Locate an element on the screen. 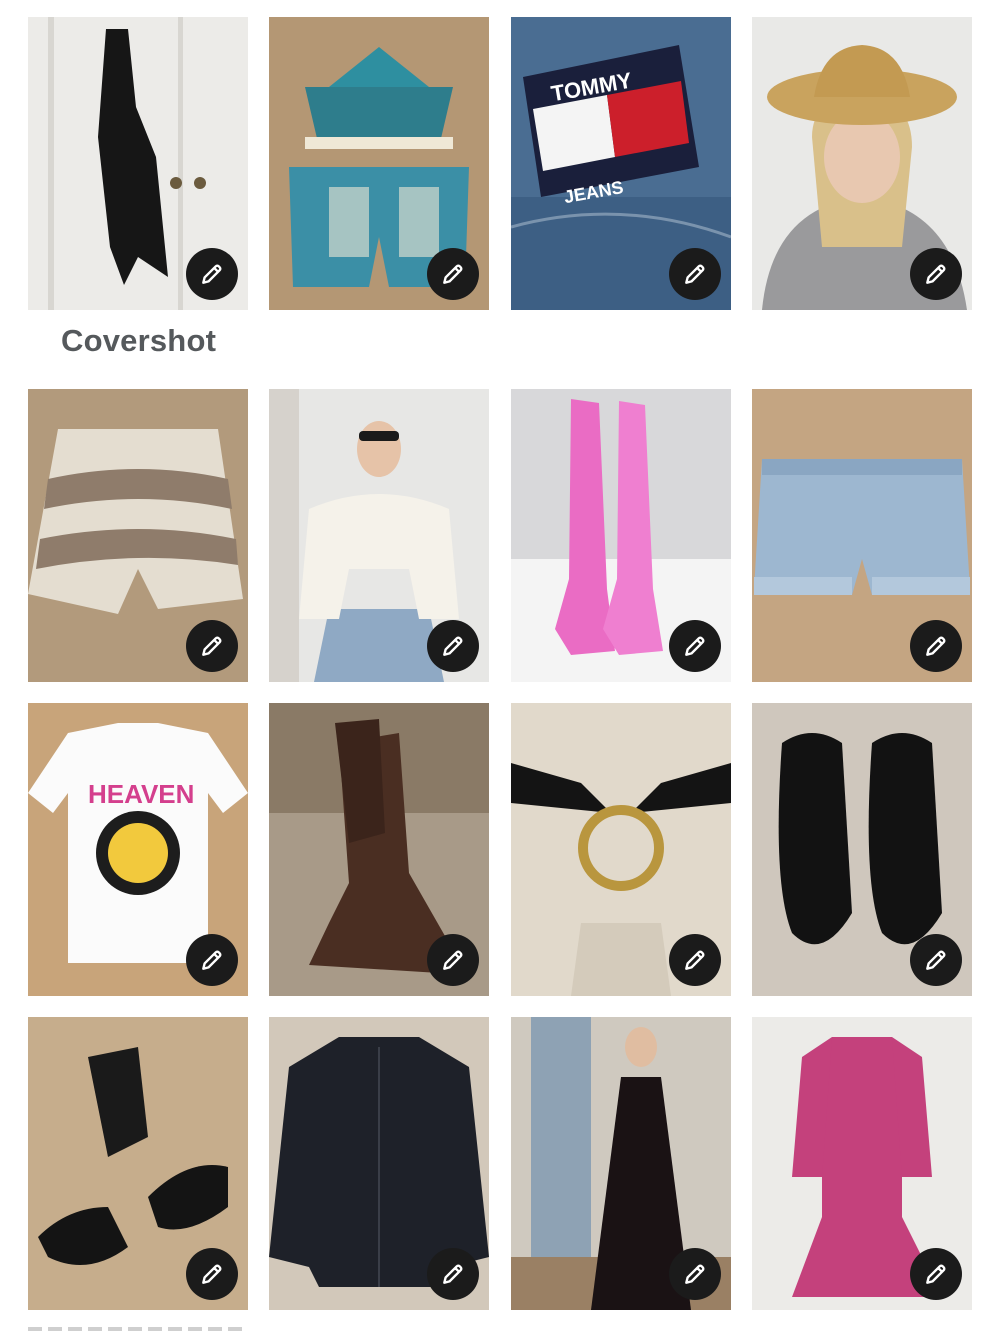 The height and width of the screenshot is (1333, 1000). partial-row-divider is located at coordinates (138, 1329).